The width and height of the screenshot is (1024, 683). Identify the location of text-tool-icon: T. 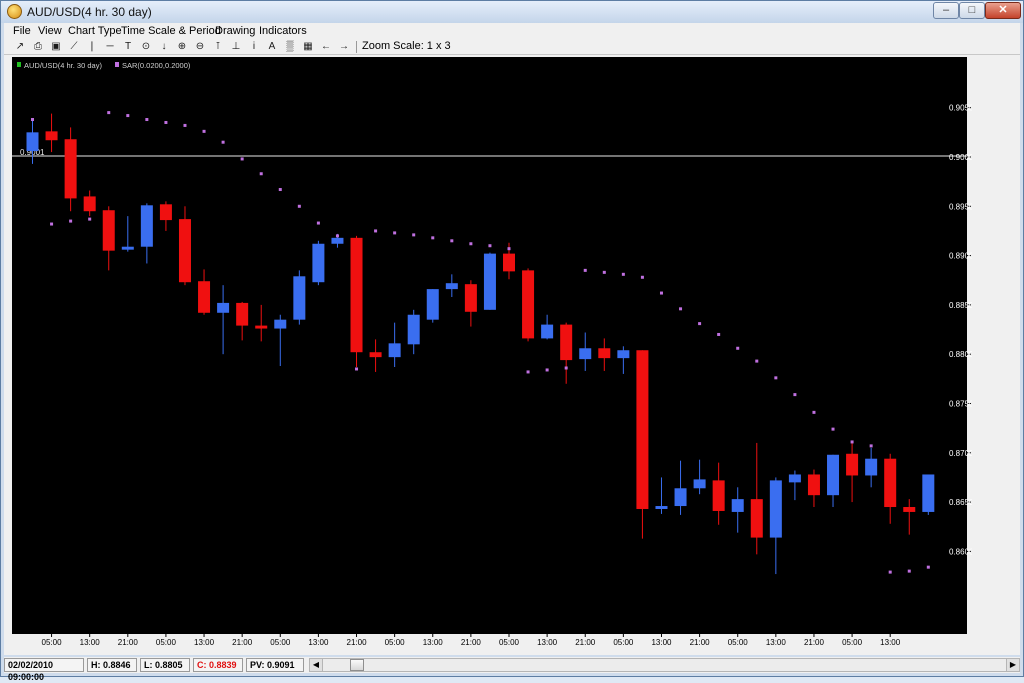
(128, 46).